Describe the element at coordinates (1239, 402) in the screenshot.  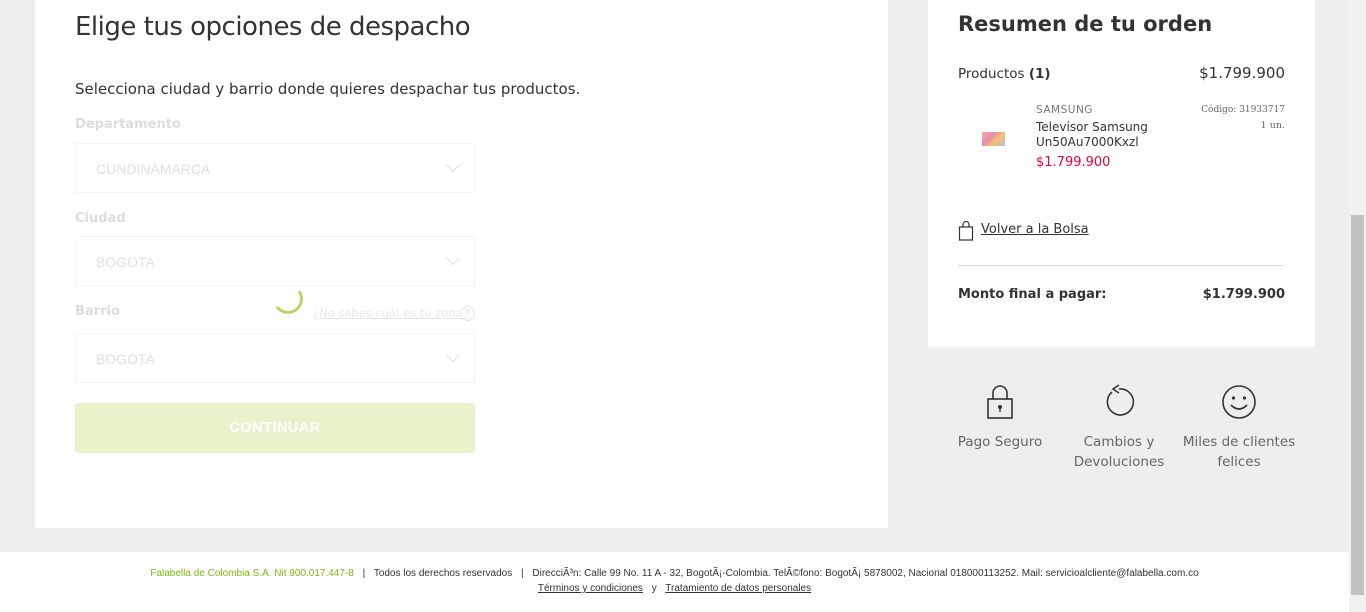
I see `smiley-icon` at that location.